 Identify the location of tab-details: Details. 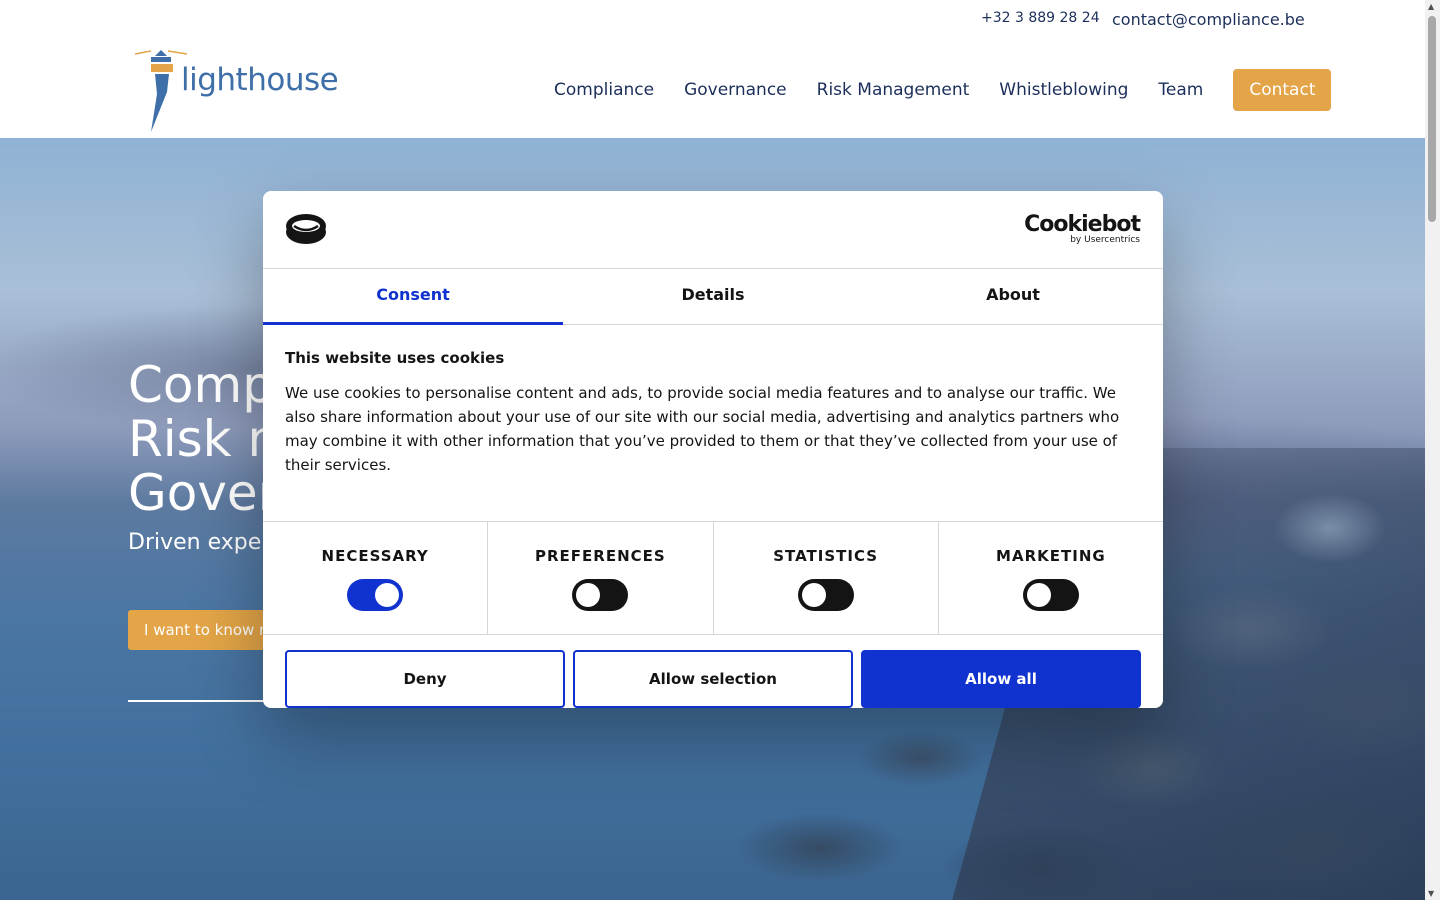
(713, 296).